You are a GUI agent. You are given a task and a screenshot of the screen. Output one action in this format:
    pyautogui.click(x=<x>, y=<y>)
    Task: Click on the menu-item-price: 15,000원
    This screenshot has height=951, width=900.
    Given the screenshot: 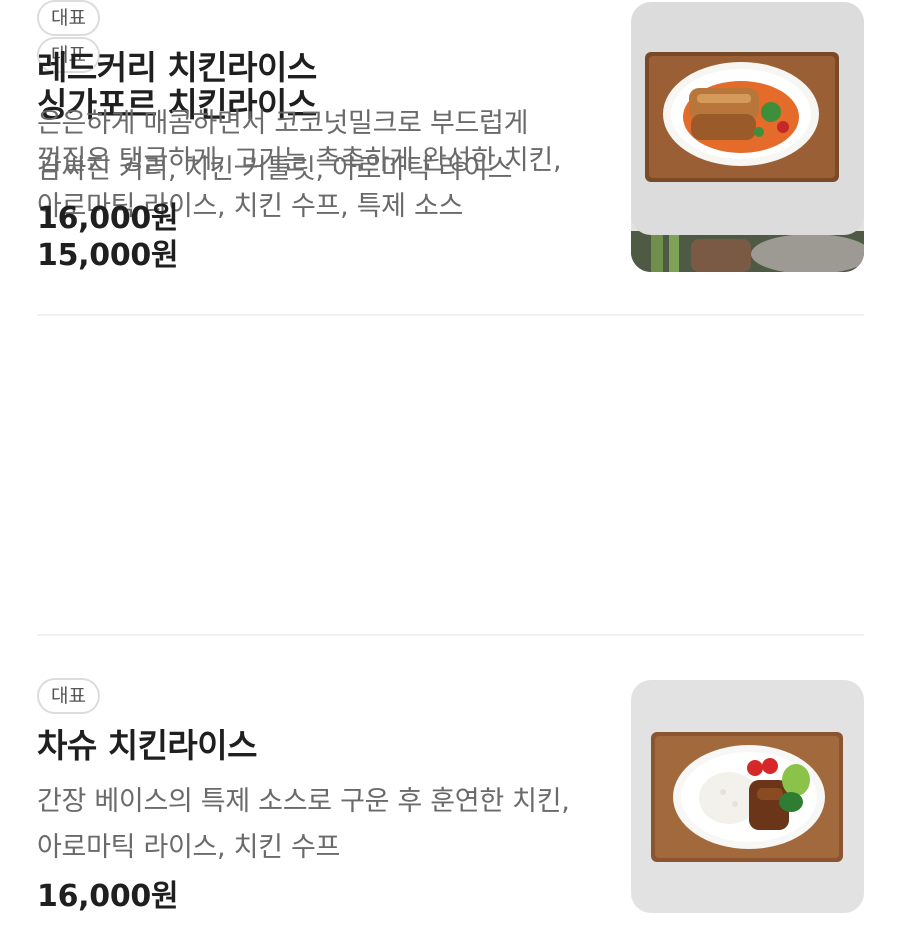 What is the action you would take?
    pyautogui.click(x=108, y=255)
    